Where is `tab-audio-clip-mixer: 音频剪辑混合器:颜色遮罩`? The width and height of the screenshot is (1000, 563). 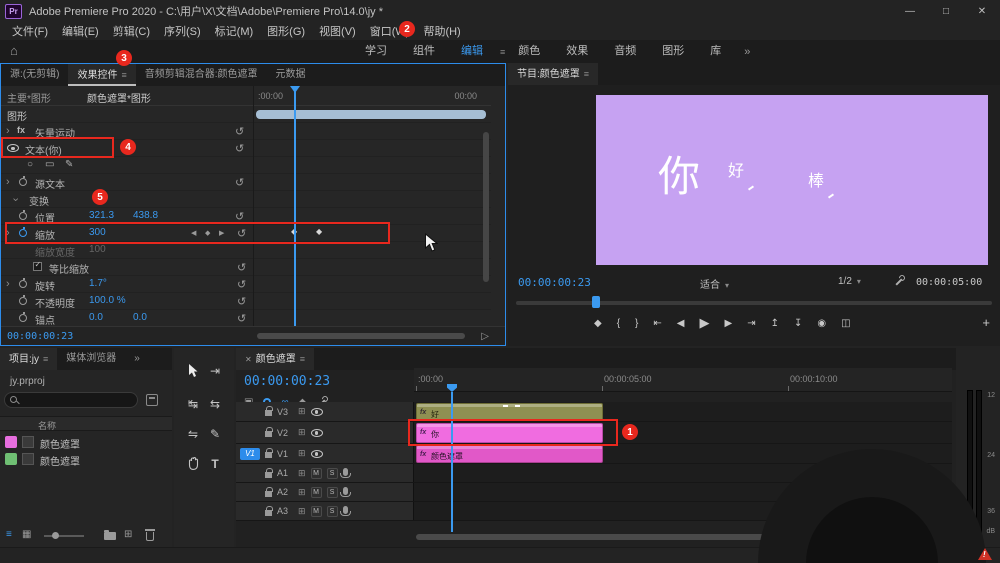 tab-audio-clip-mixer: 音频剪辑混合器:颜色遮罩 is located at coordinates (201, 75).